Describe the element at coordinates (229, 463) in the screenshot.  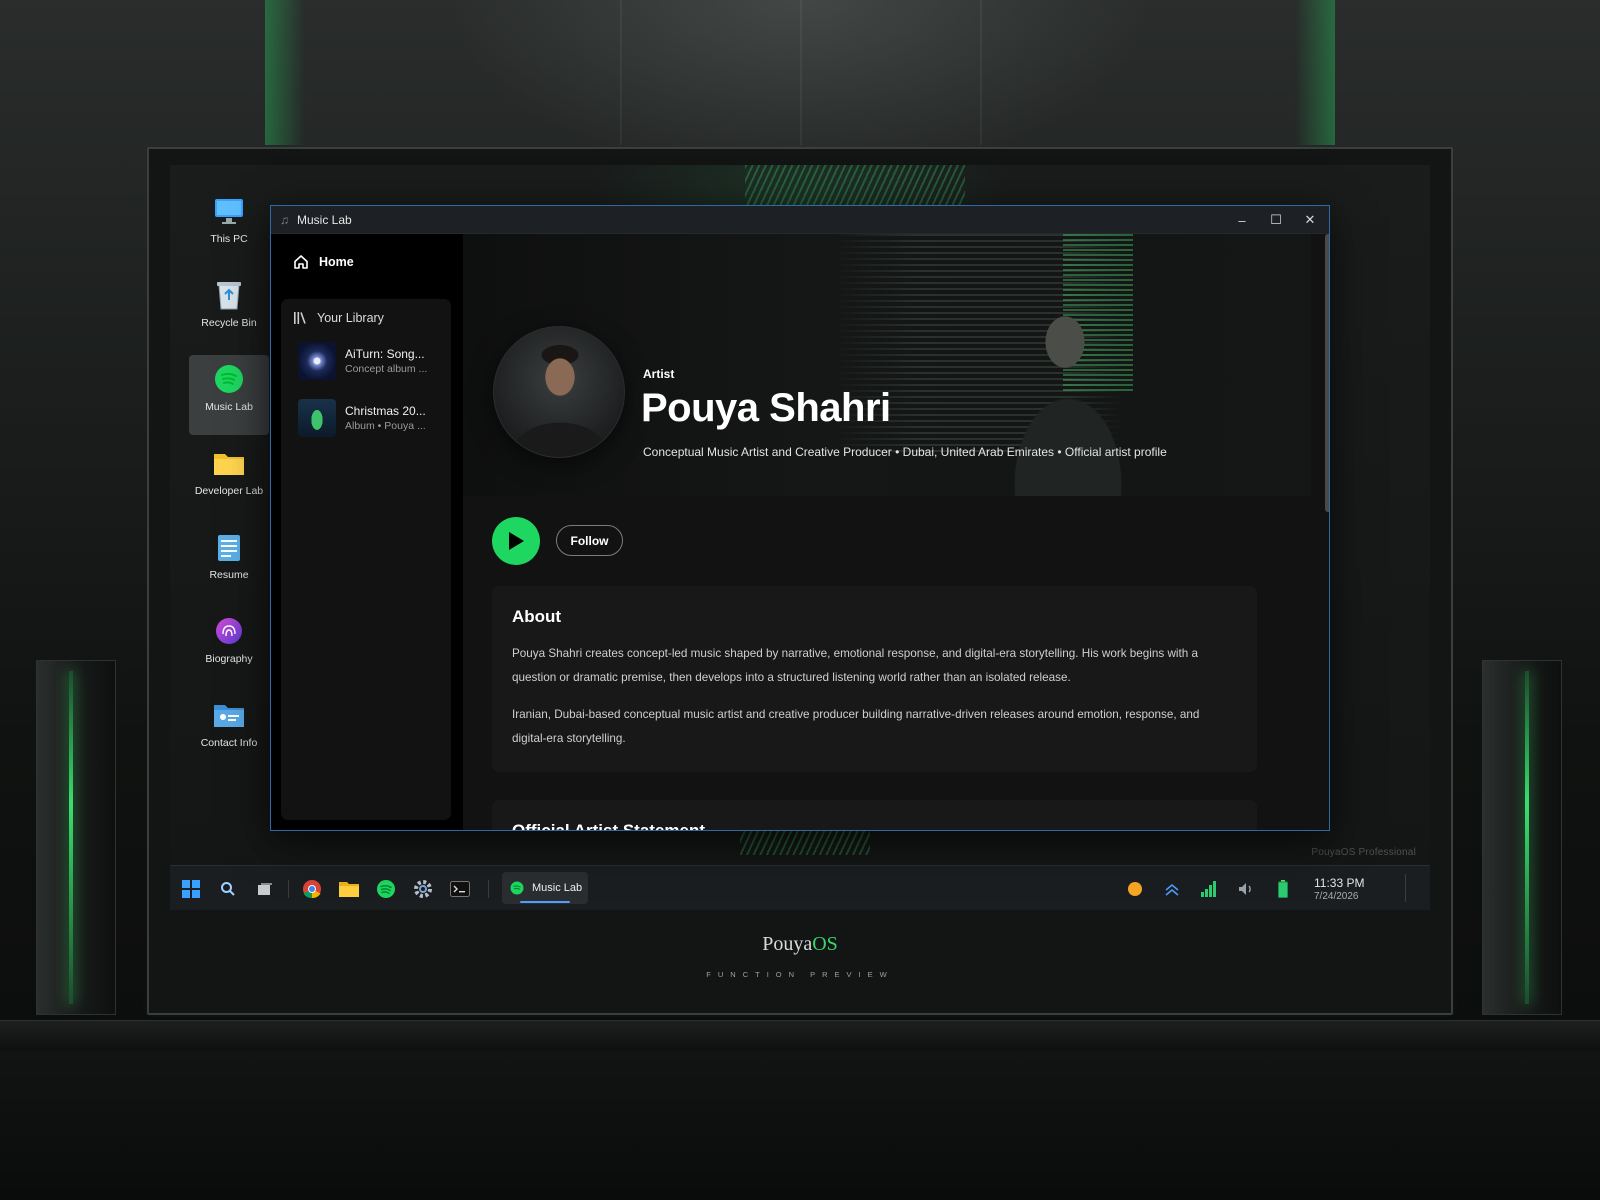
I see `folder-icon` at that location.